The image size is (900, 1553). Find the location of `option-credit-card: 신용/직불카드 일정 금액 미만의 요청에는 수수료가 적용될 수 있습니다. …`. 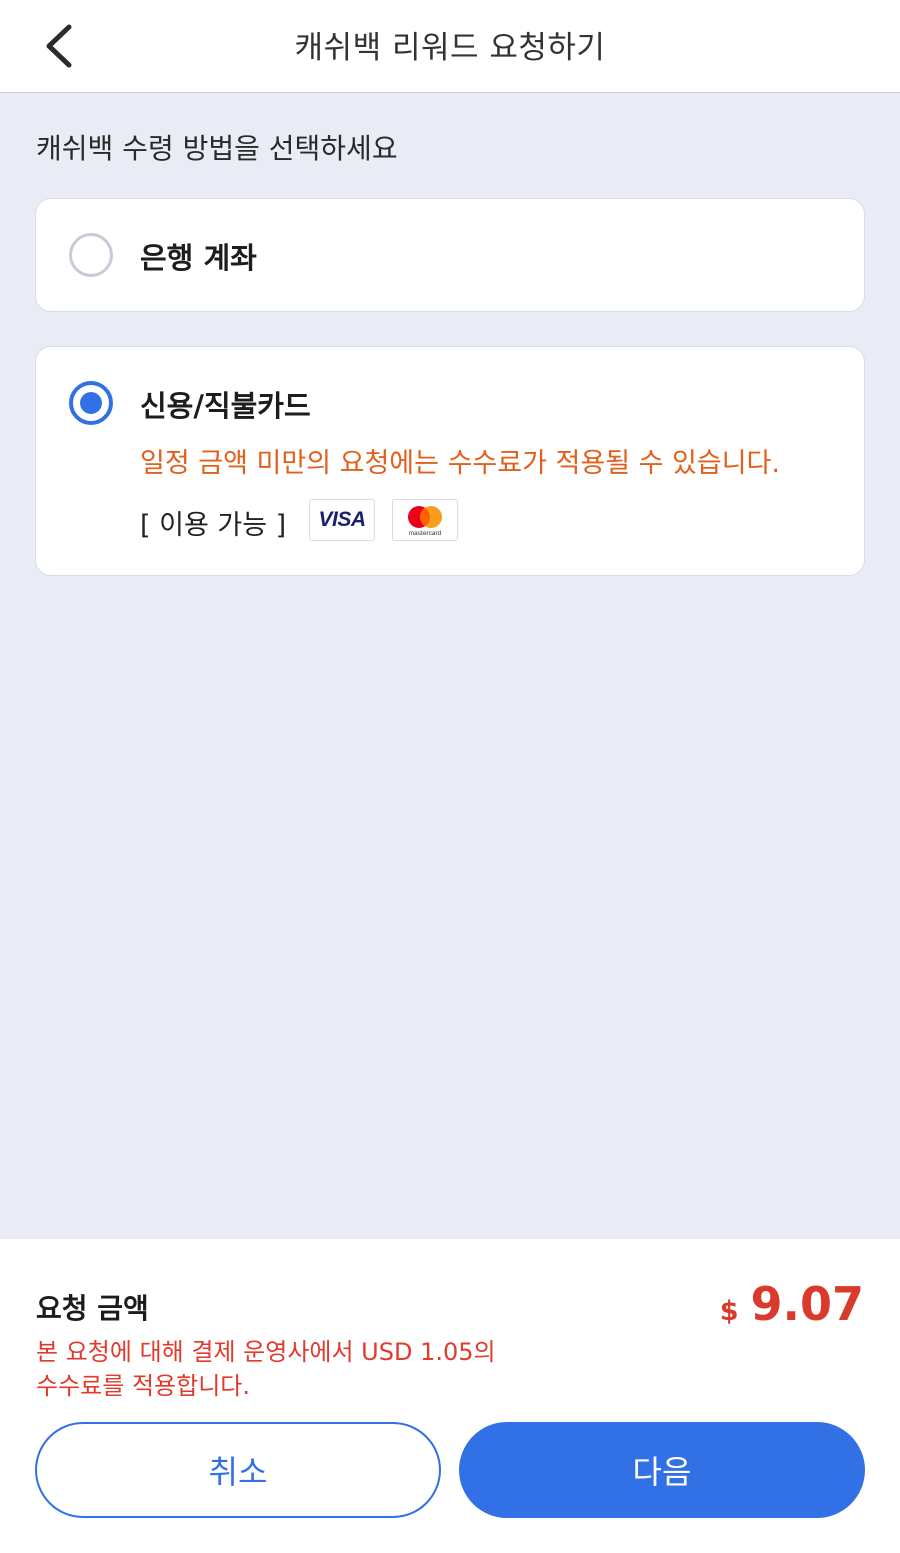

option-credit-card: 신용/직불카드 일정 금액 미만의 요청에는 수수료가 적용될 수 있습니다. … is located at coordinates (450, 461).